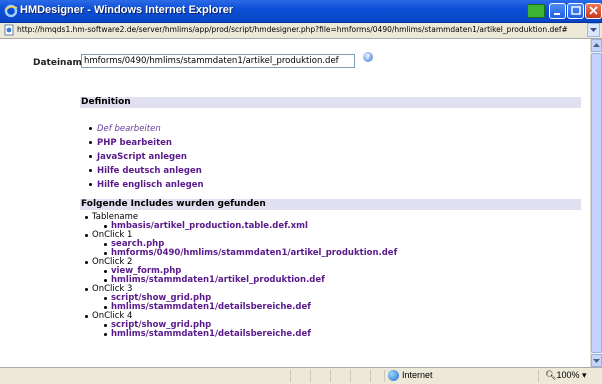 The width and height of the screenshot is (602, 384). I want to click on def-bearbeiten-link: Def bearbeiten, so click(129, 129).